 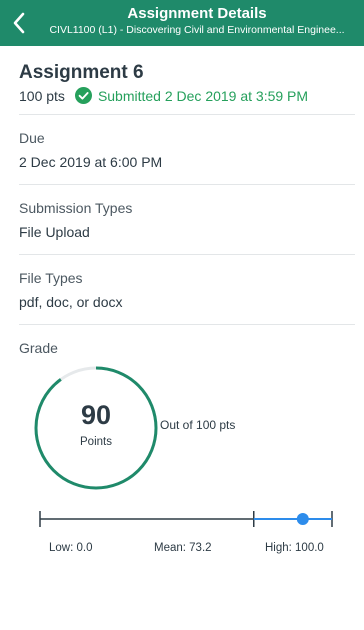 What do you see at coordinates (71, 548) in the screenshot?
I see `stat-low-label: Low: 0.0` at bounding box center [71, 548].